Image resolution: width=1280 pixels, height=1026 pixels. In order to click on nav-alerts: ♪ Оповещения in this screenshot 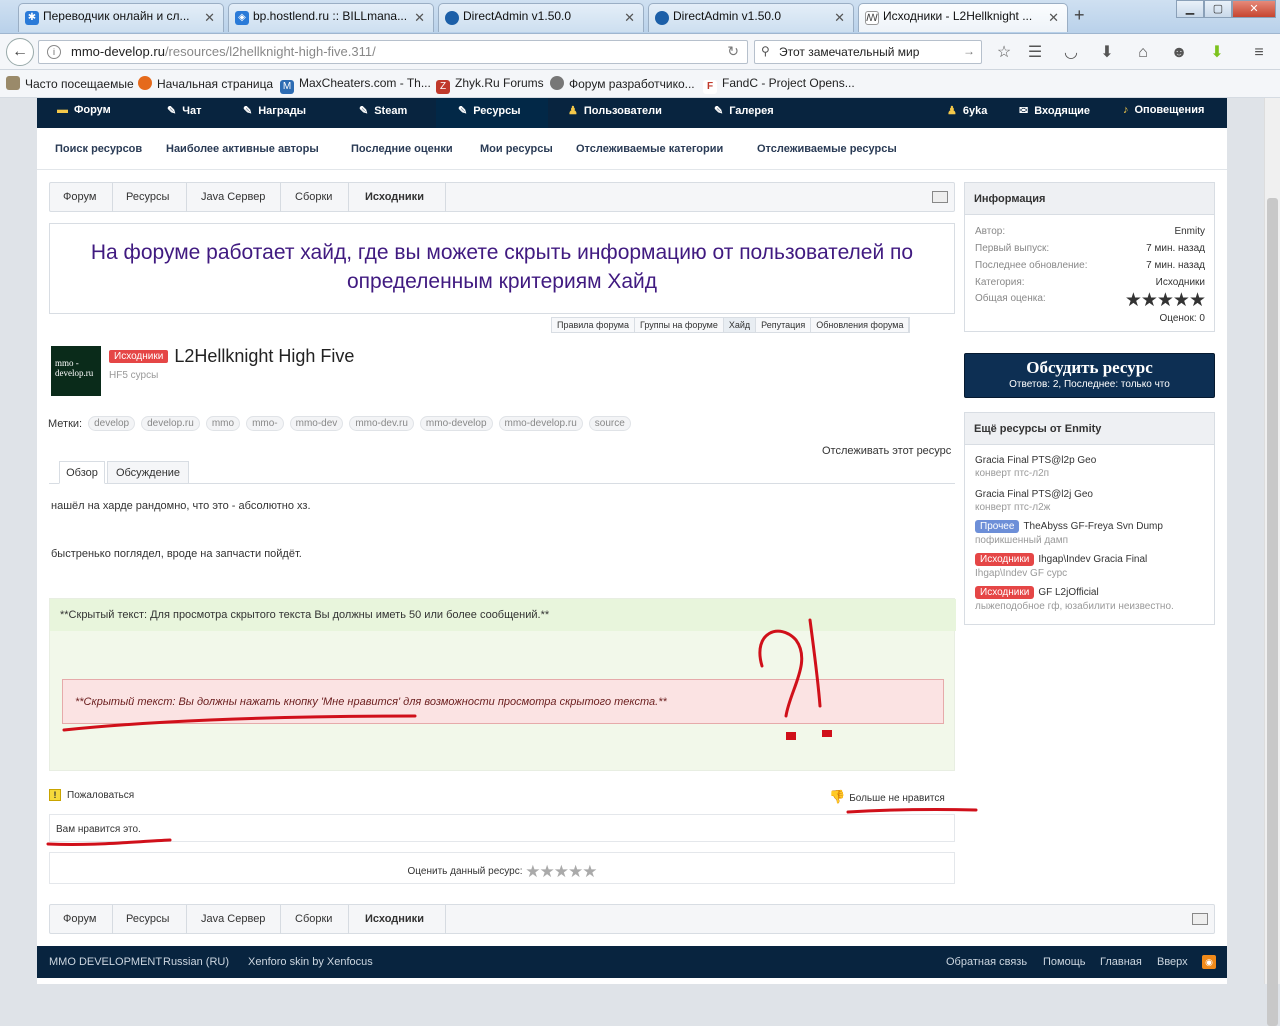, I will do `click(1163, 113)`.